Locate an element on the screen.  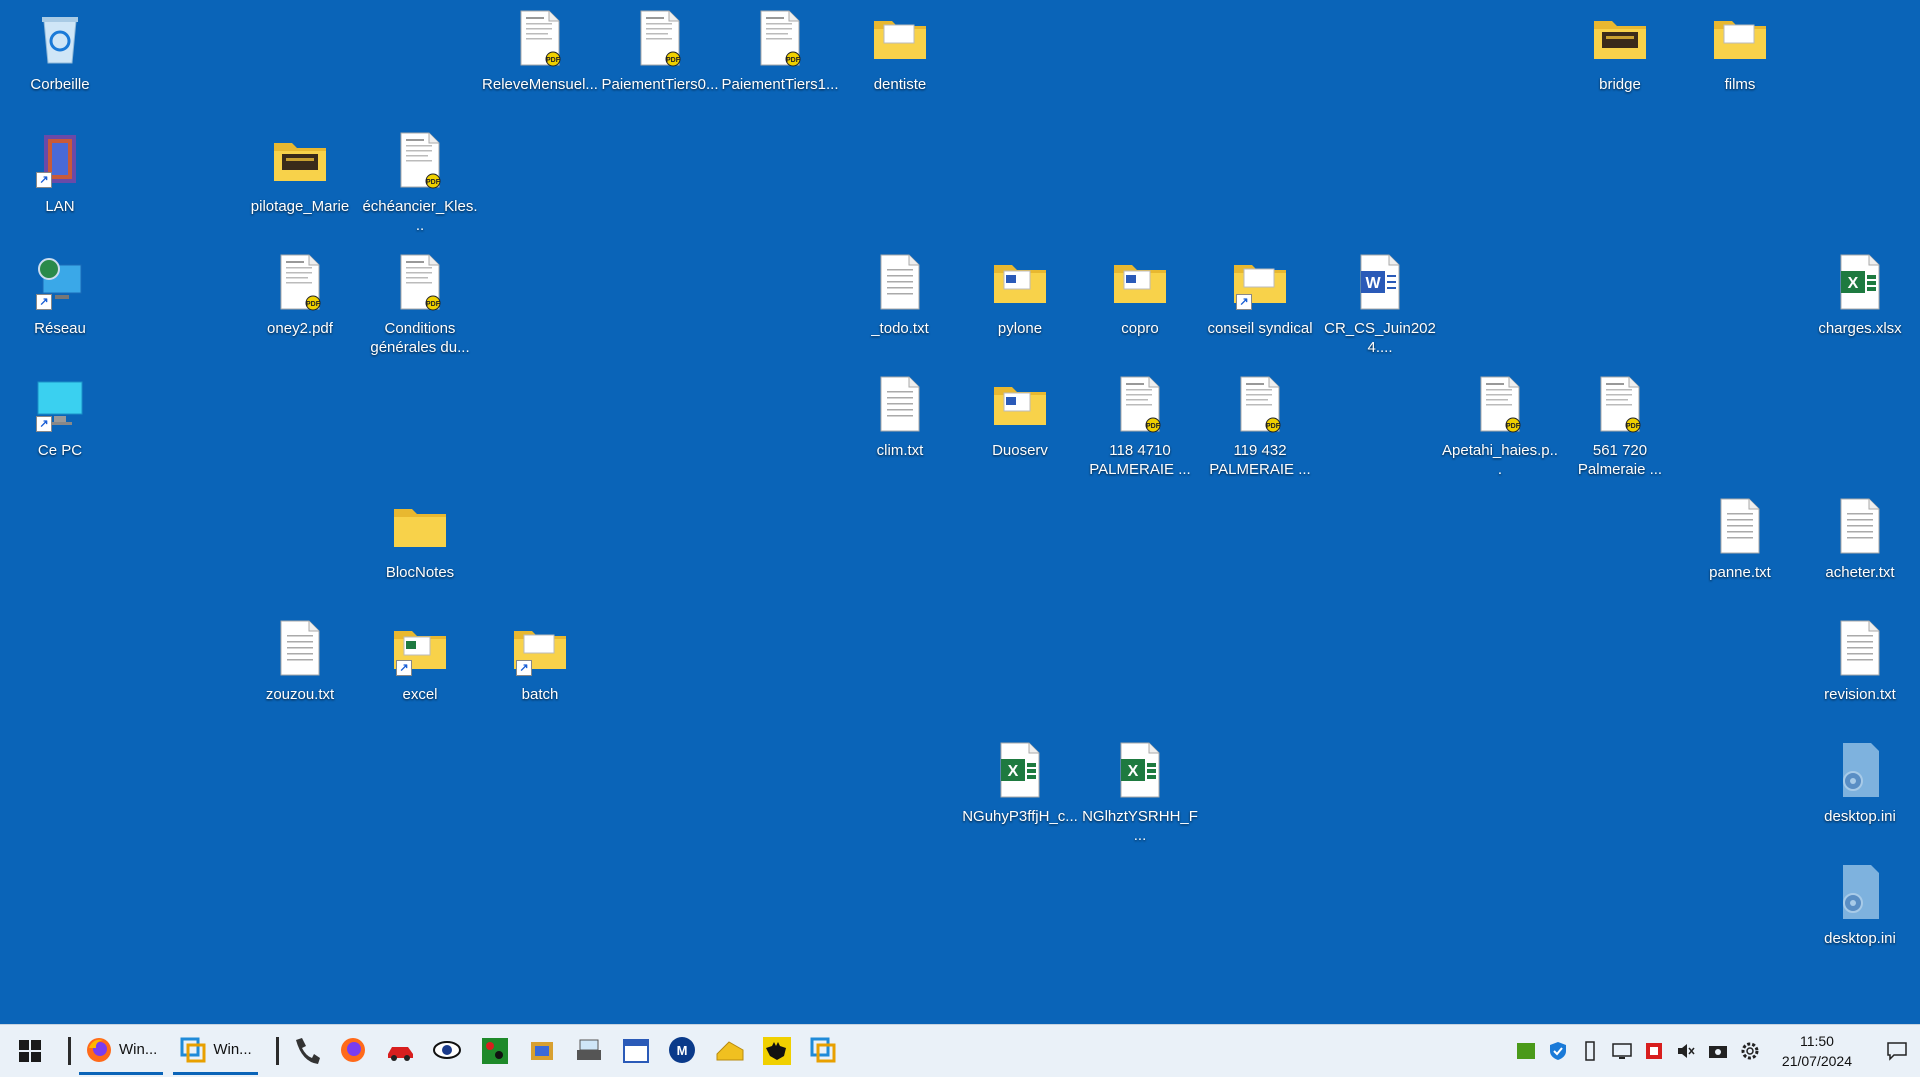
tray-usb is located at coordinates (1590, 1051).